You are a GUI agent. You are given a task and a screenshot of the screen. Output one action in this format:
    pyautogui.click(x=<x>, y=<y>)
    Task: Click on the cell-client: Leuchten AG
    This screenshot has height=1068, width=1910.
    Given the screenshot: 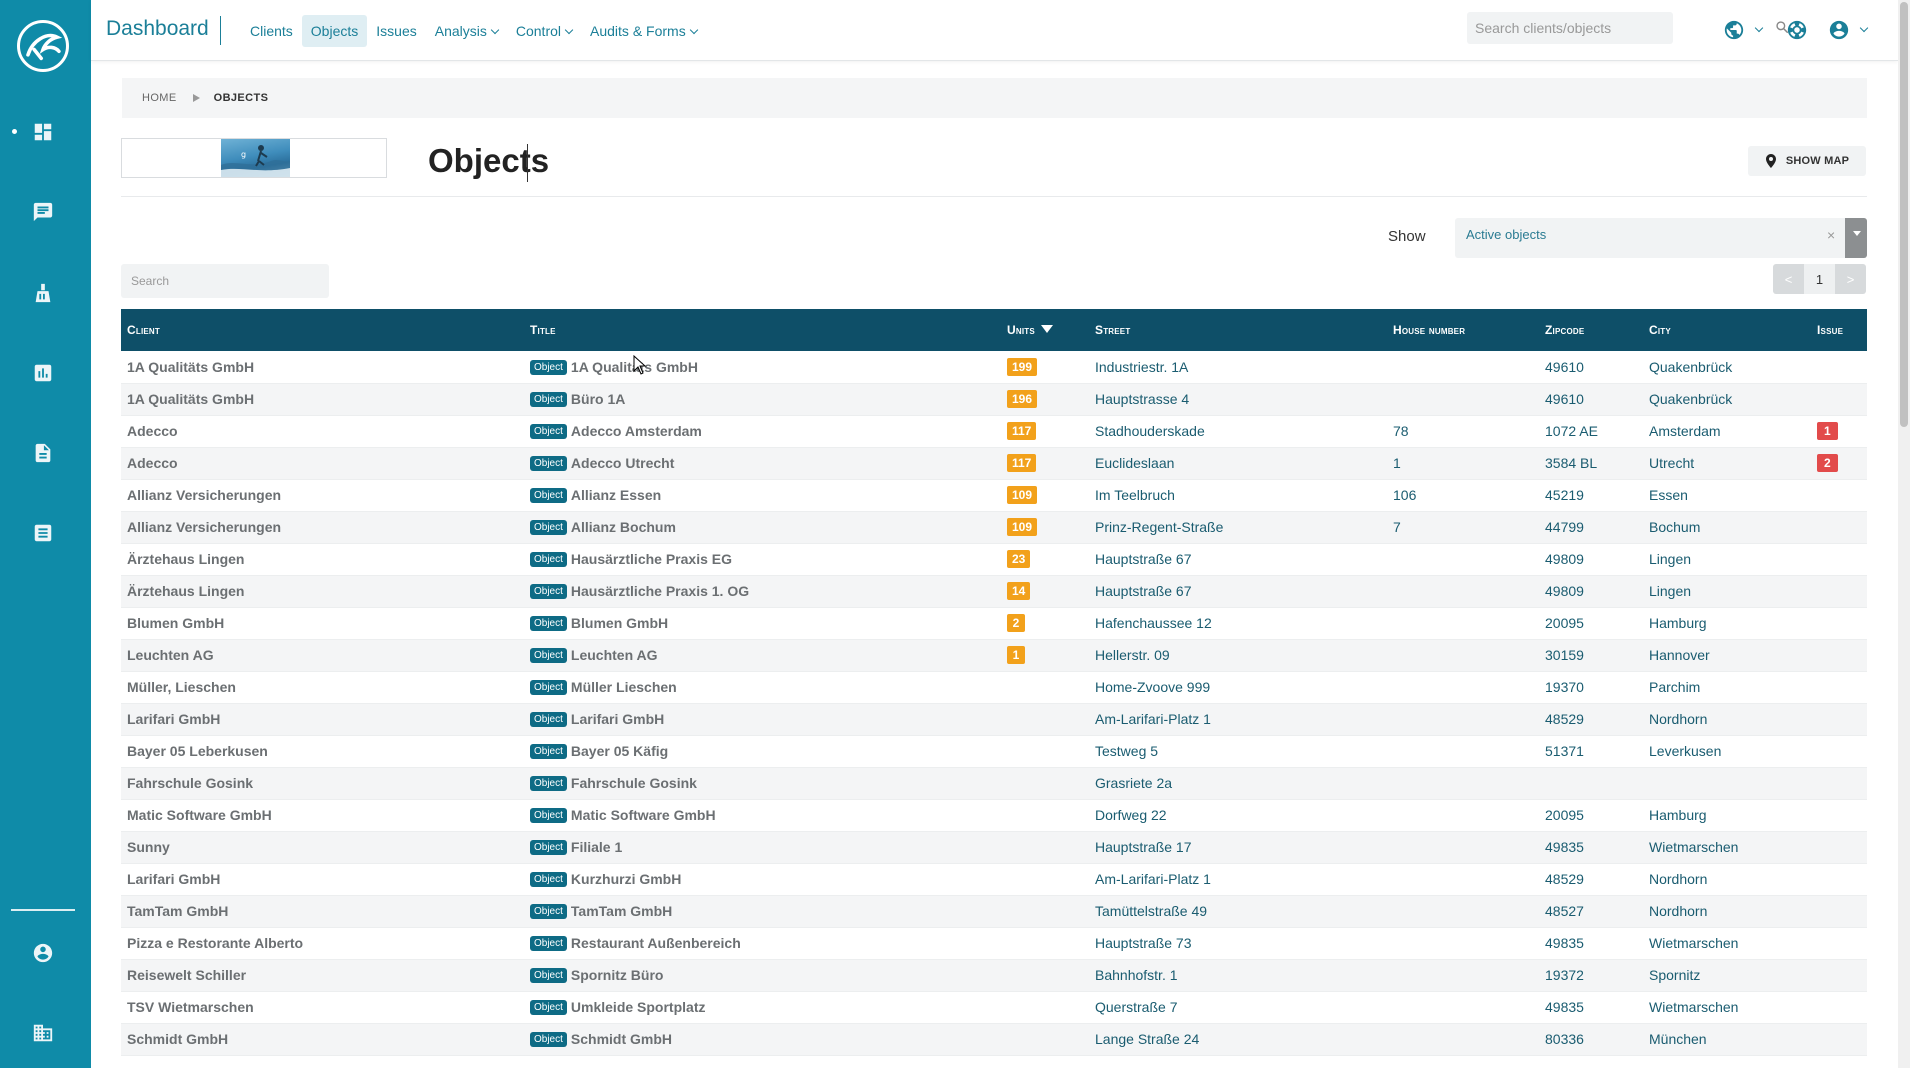 What is the action you would take?
    pyautogui.click(x=322, y=655)
    